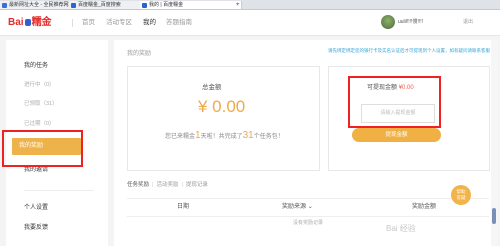 This screenshot has height=246, width=500. Describe the element at coordinates (39, 5) in the screenshot. I see `browser-tab: 最新网址大全 - 全民推荐网址... ×` at that location.